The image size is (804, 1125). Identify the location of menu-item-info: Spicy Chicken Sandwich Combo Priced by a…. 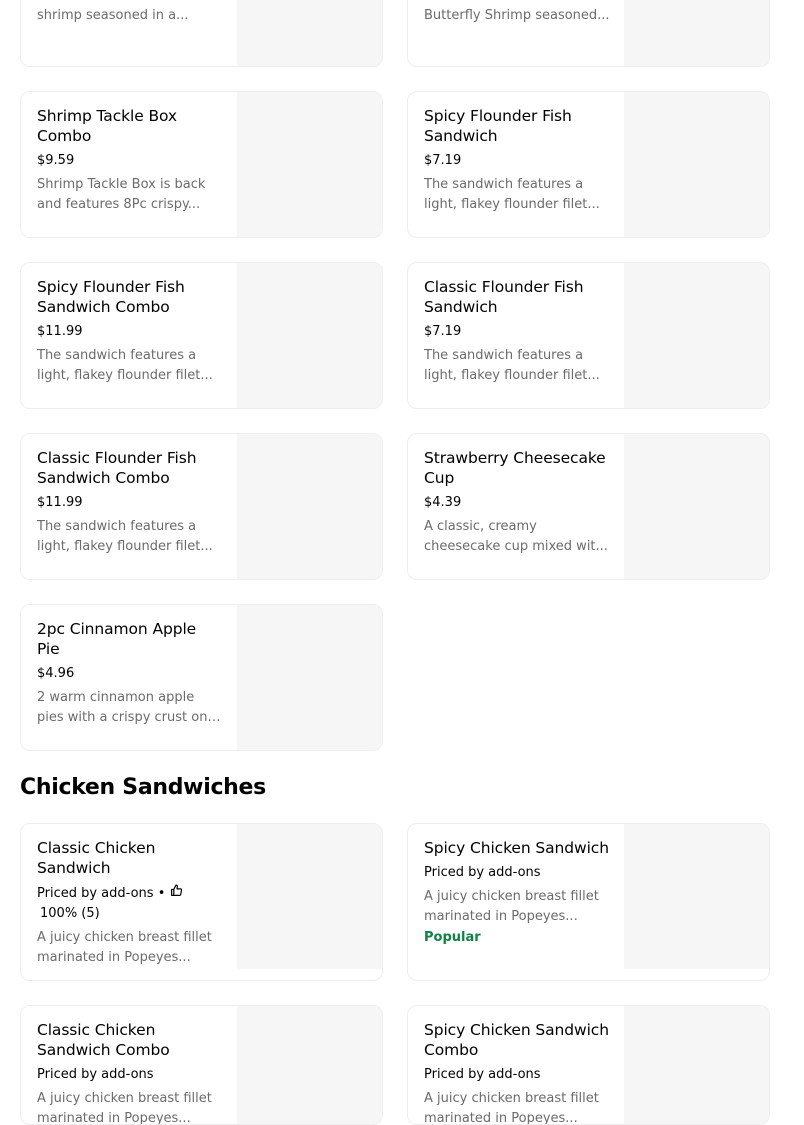
(517, 1072).